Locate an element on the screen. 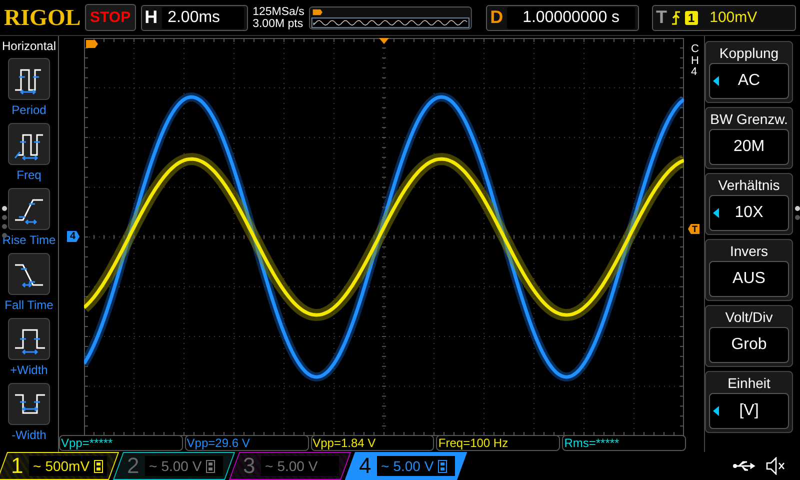 This screenshot has height=480, width=800. mute-icon is located at coordinates (776, 466).